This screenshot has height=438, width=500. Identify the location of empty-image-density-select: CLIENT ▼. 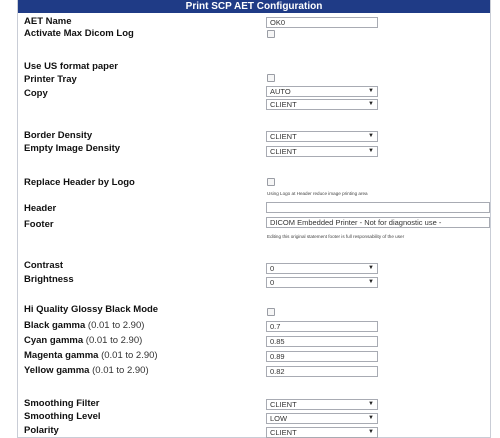
(322, 151).